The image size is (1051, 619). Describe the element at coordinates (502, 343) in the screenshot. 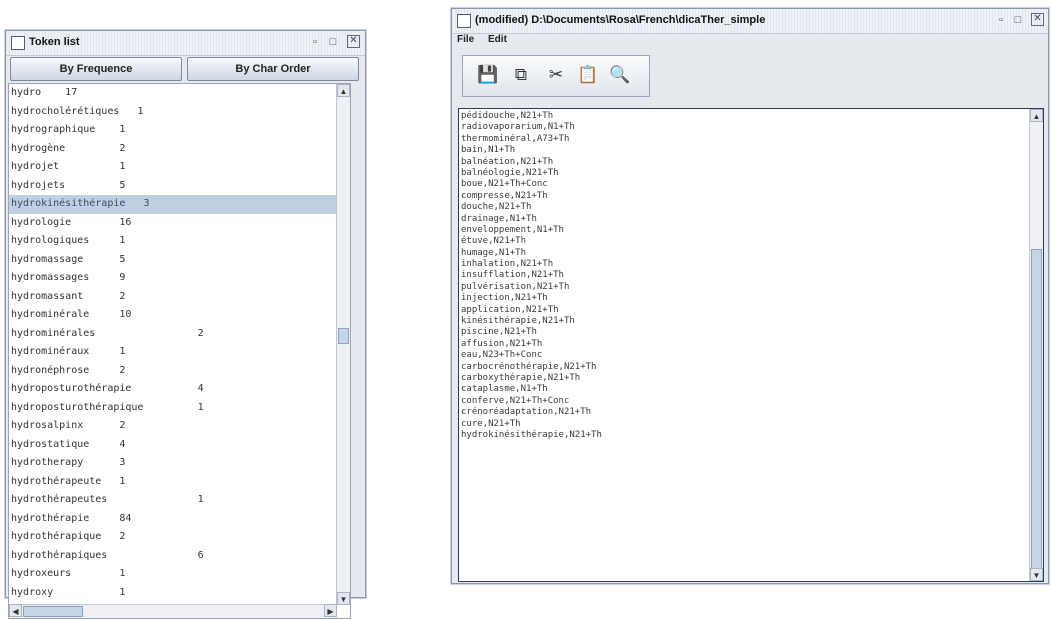

I see `editor-line: affusion,N21+Th` at that location.